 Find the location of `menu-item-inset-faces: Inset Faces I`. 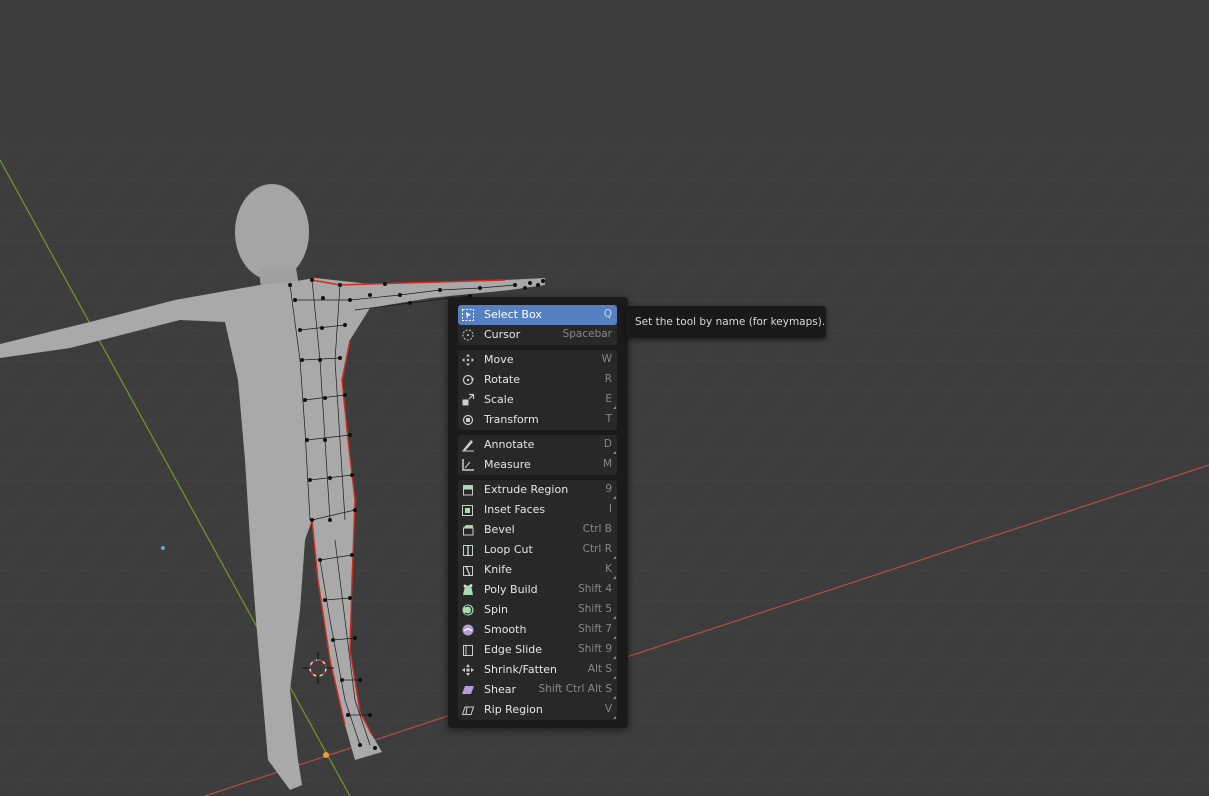

menu-item-inset-faces: Inset Faces I is located at coordinates (537, 510).